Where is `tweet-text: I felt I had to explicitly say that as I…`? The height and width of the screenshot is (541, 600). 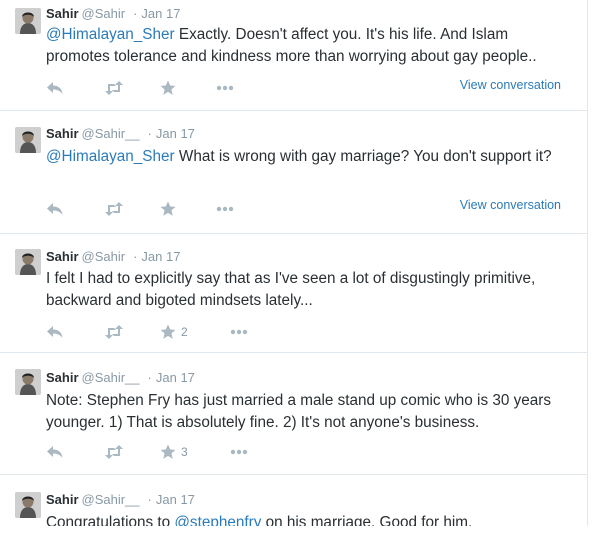 tweet-text: I felt I had to explicitly say that as I… is located at coordinates (291, 289).